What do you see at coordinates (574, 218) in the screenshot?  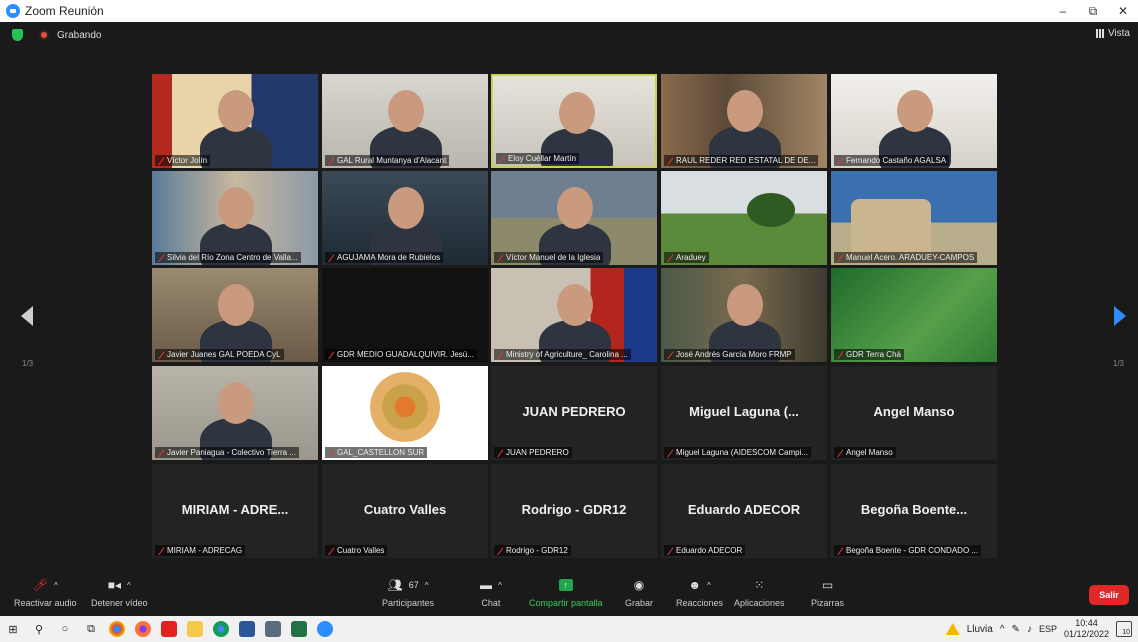 I see `participant-video-tile: Víctor Manuel de la Iglesia` at bounding box center [574, 218].